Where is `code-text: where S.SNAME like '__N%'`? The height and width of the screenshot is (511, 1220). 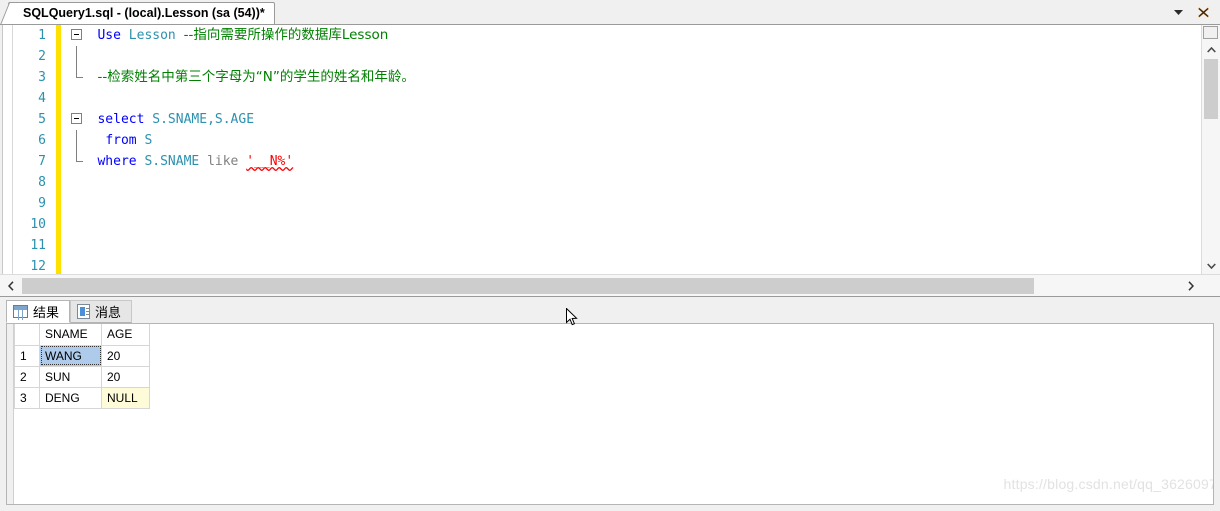
code-text: where S.SNAME like '__N%' is located at coordinates (193, 161).